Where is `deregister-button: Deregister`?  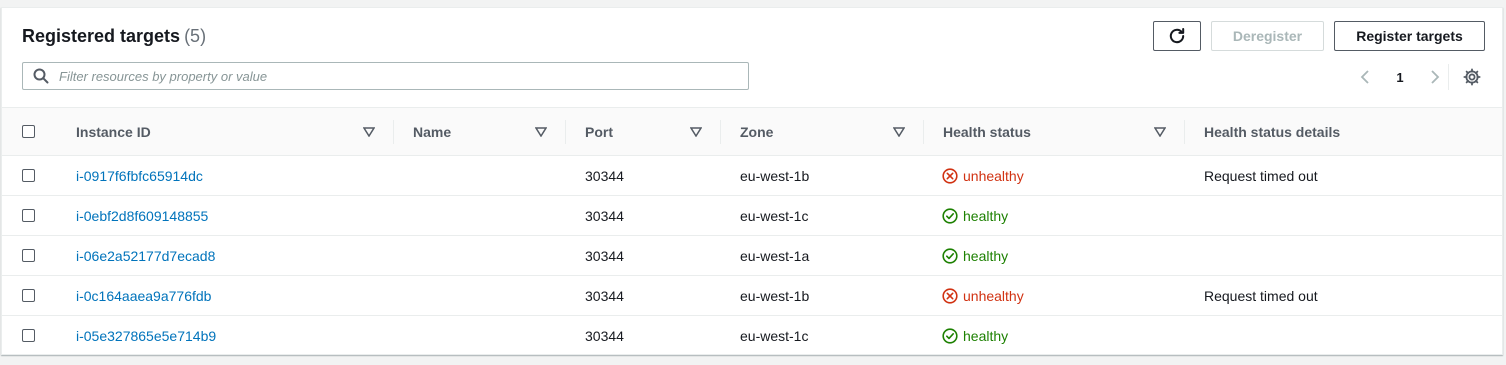
deregister-button: Deregister is located at coordinates (1267, 36).